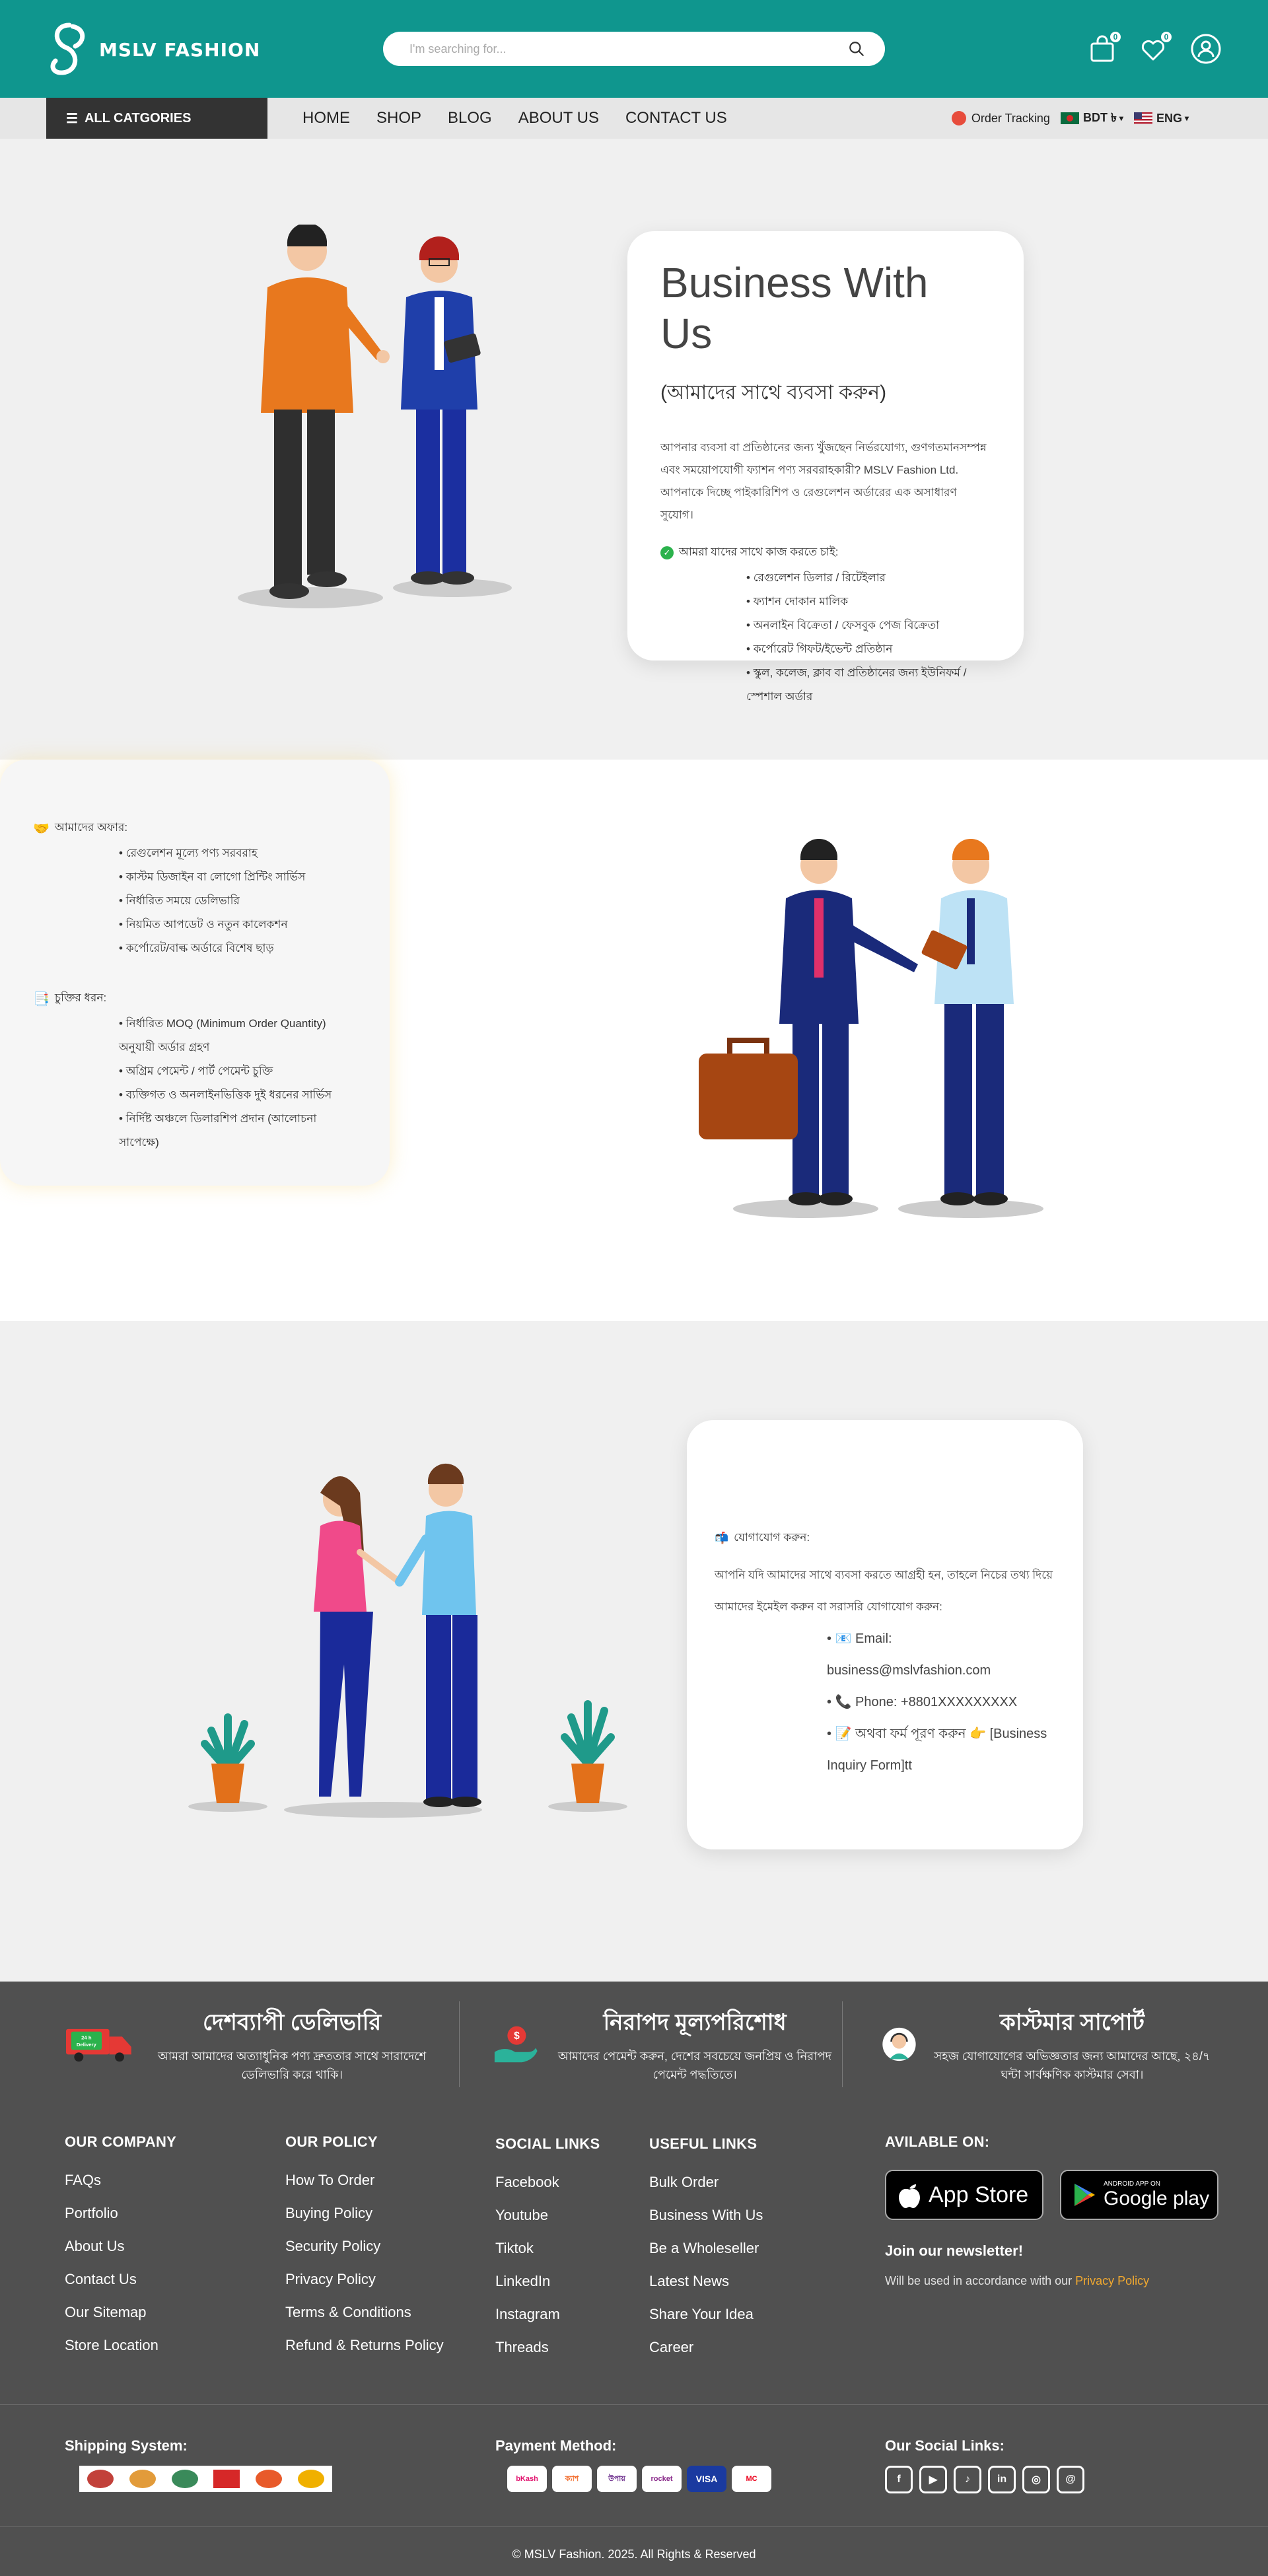 The image size is (1268, 2576). I want to click on search-icon, so click(856, 48).